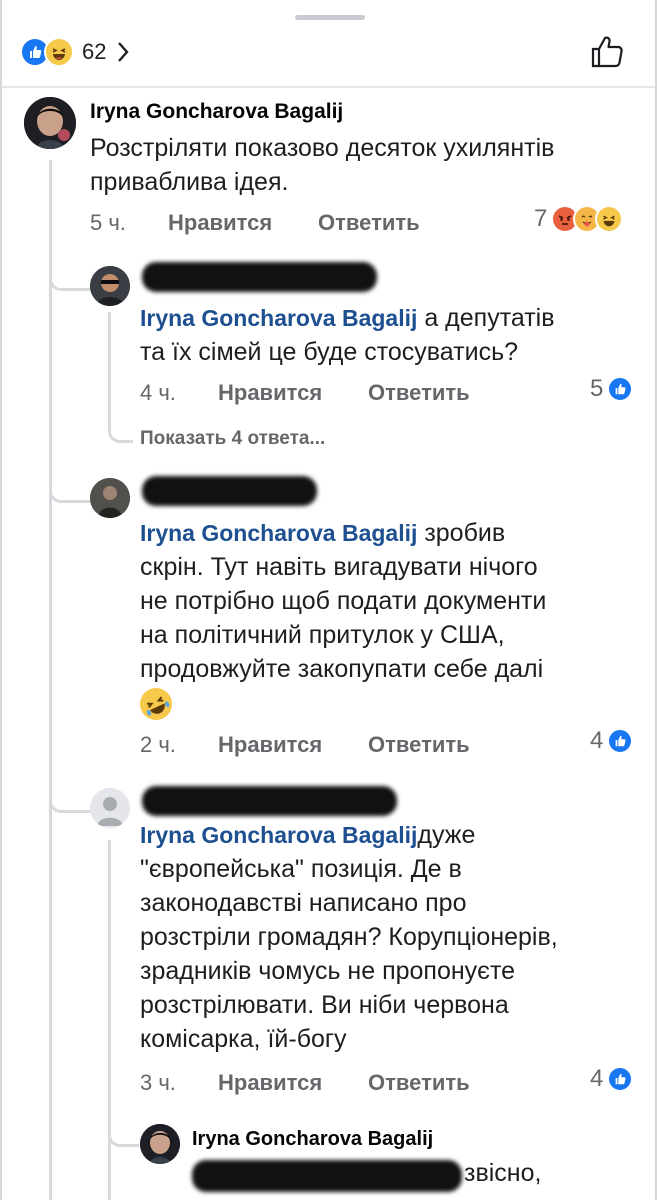 The width and height of the screenshot is (657, 1200). Describe the element at coordinates (329, 352) in the screenshot. I see `comment-line: та їх сімей це буде стосуватись?` at that location.